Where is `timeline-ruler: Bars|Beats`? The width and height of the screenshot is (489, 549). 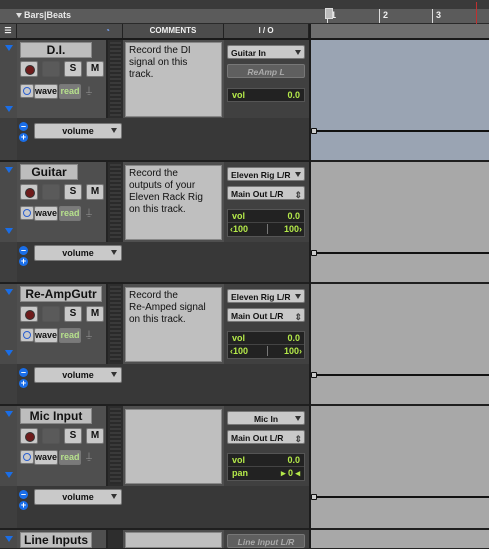 timeline-ruler: Bars|Beats is located at coordinates (244, 16).